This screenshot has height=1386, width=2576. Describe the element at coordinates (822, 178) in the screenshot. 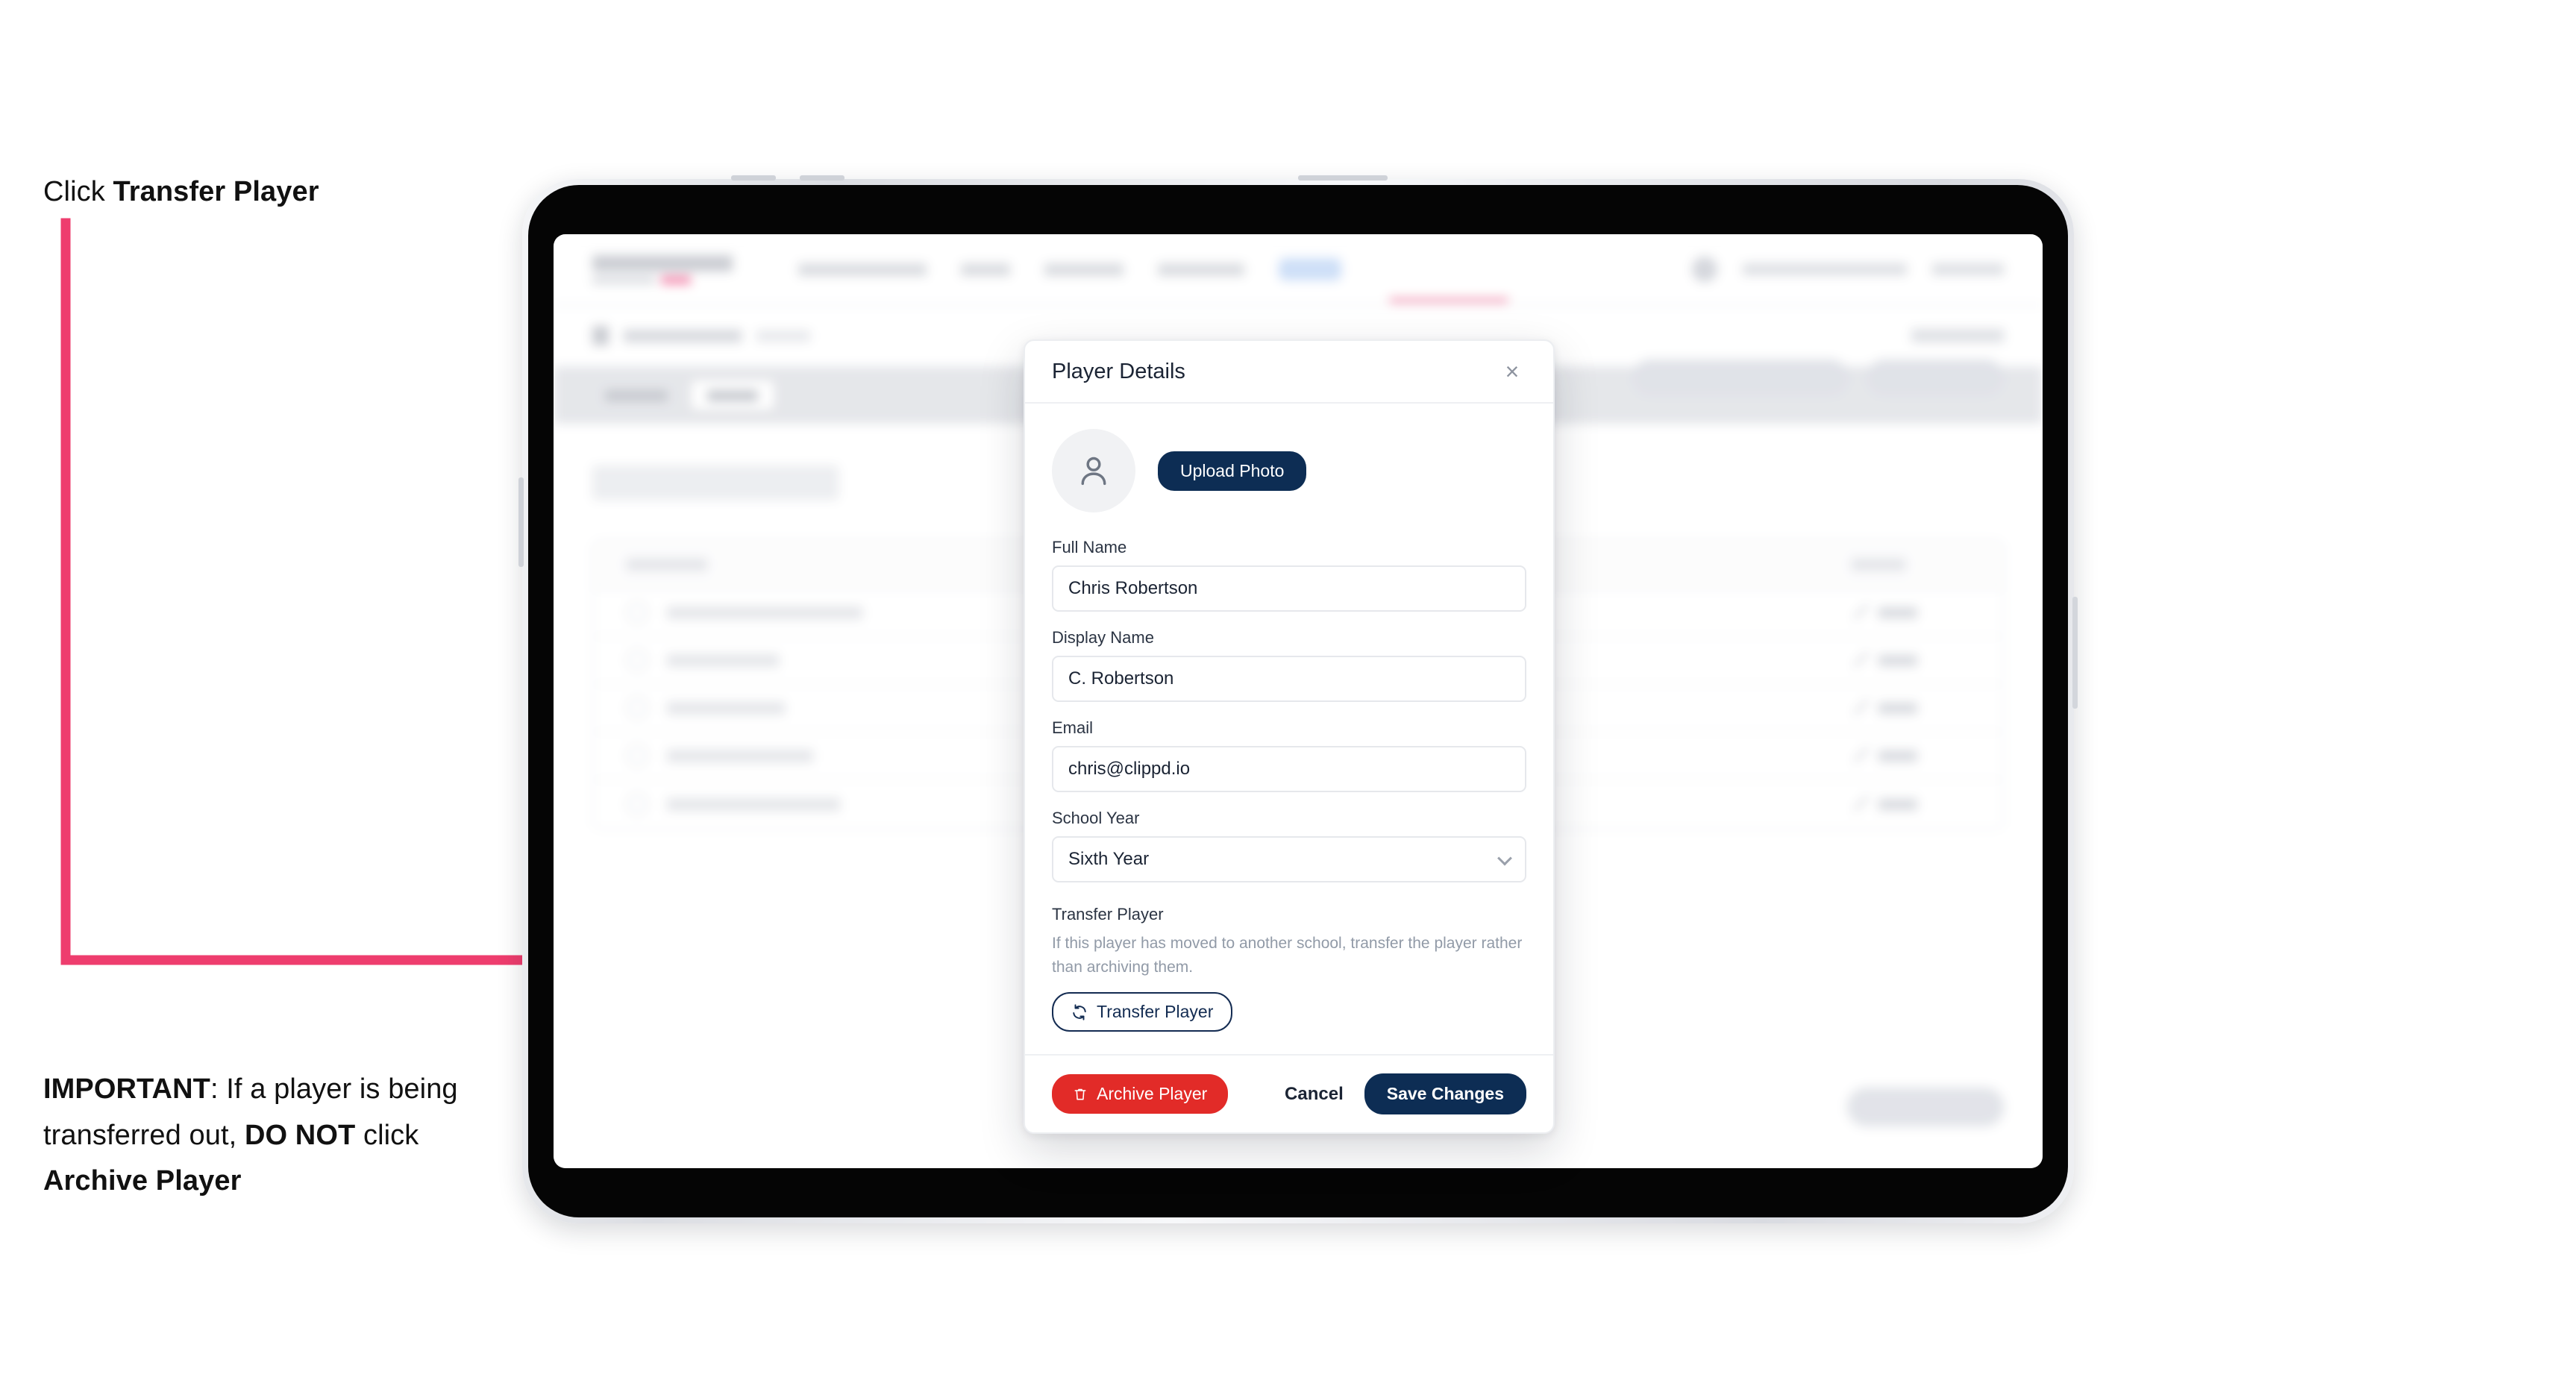

I see `volume-down-button` at that location.